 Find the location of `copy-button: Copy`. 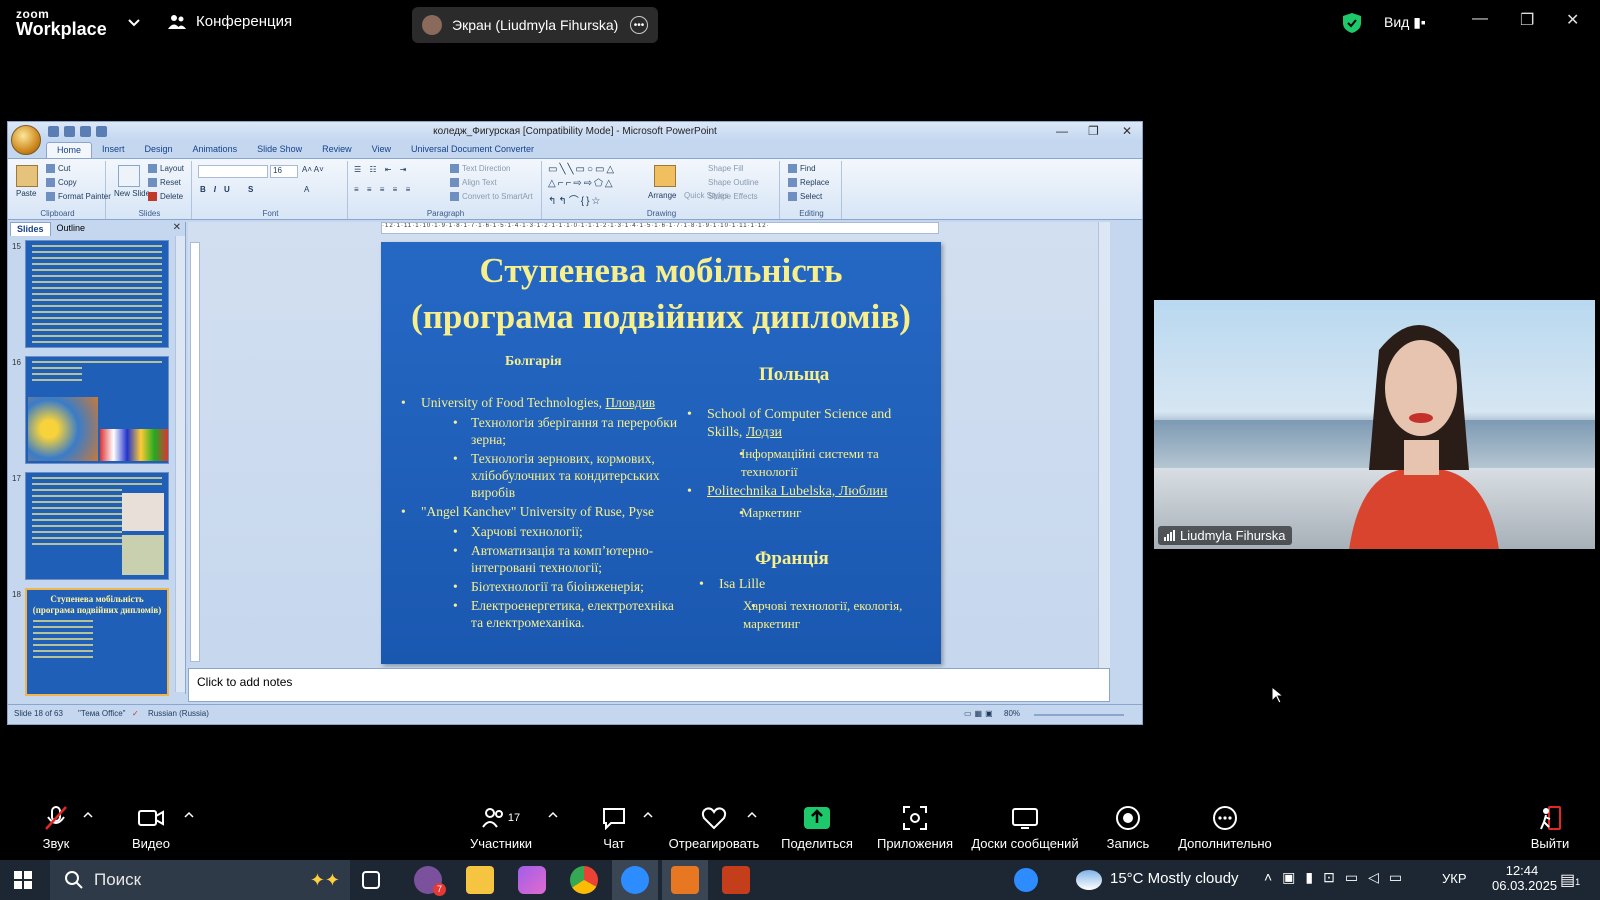

copy-button: Copy is located at coordinates (61, 183).